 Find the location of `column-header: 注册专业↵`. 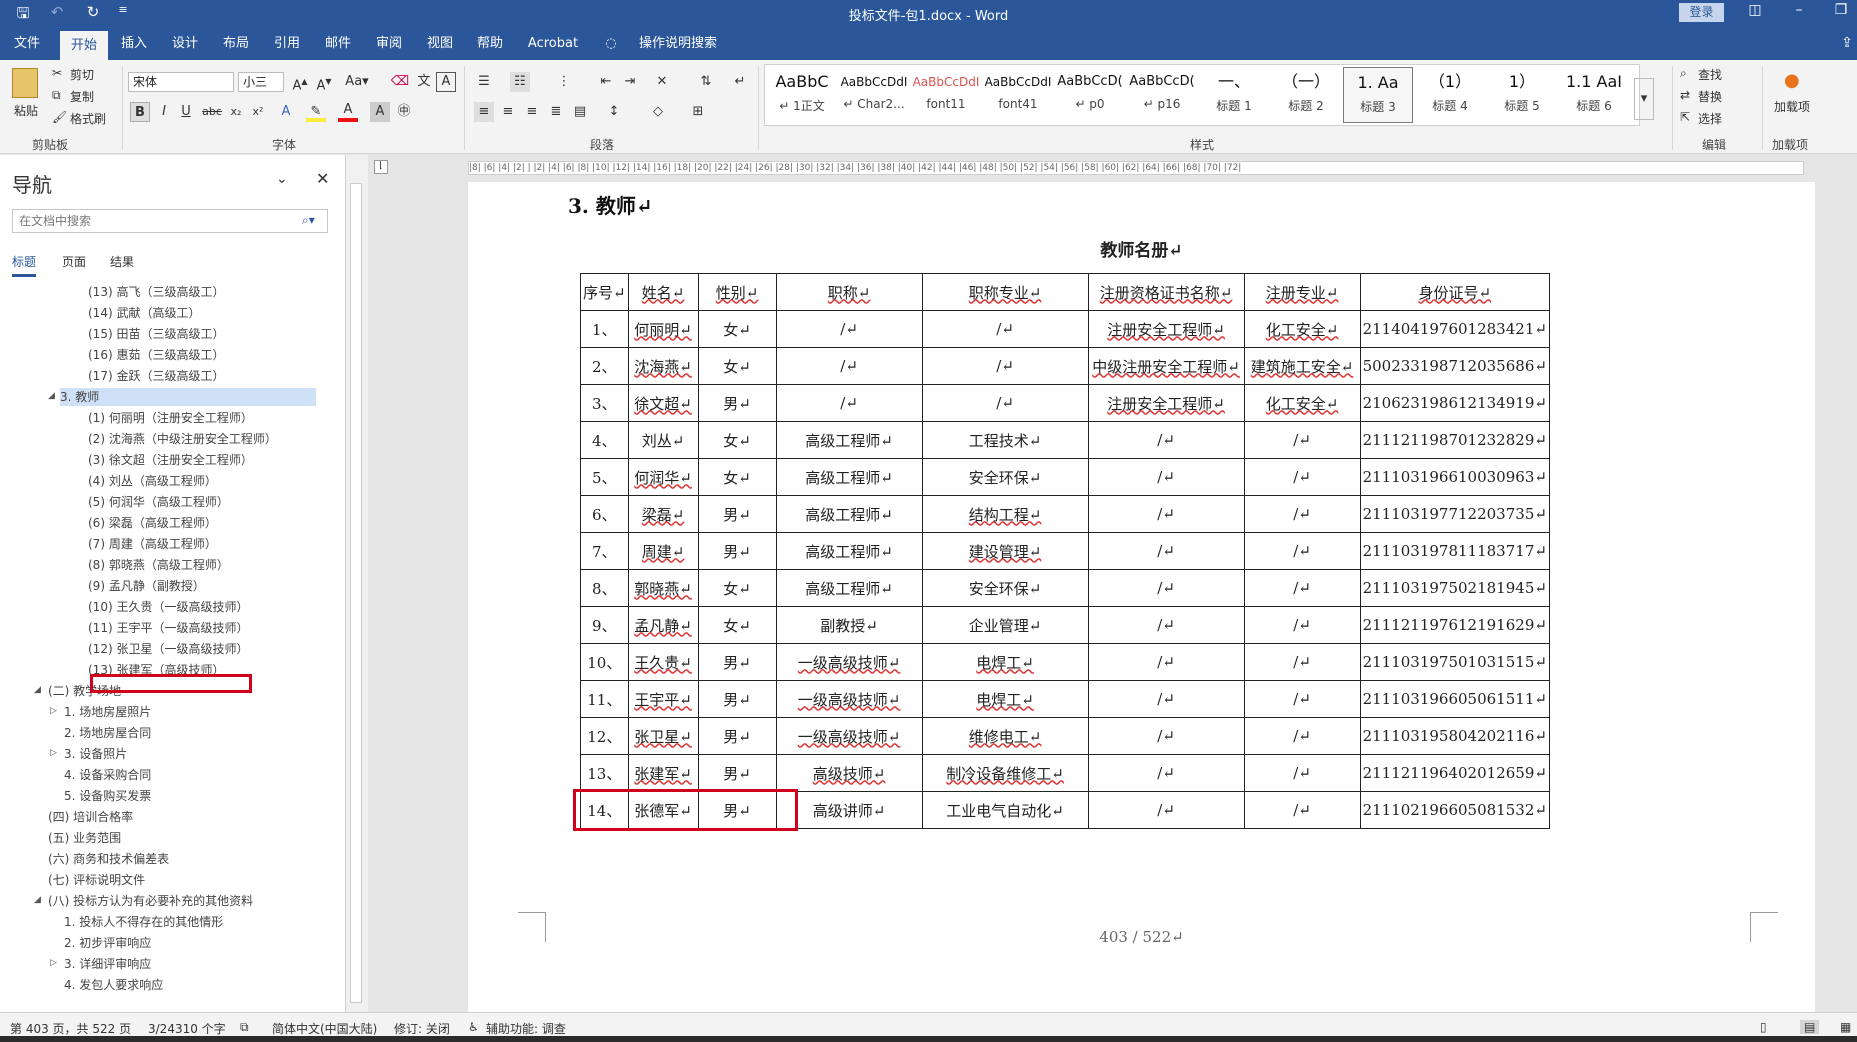

column-header: 注册专业↵ is located at coordinates (1302, 292).